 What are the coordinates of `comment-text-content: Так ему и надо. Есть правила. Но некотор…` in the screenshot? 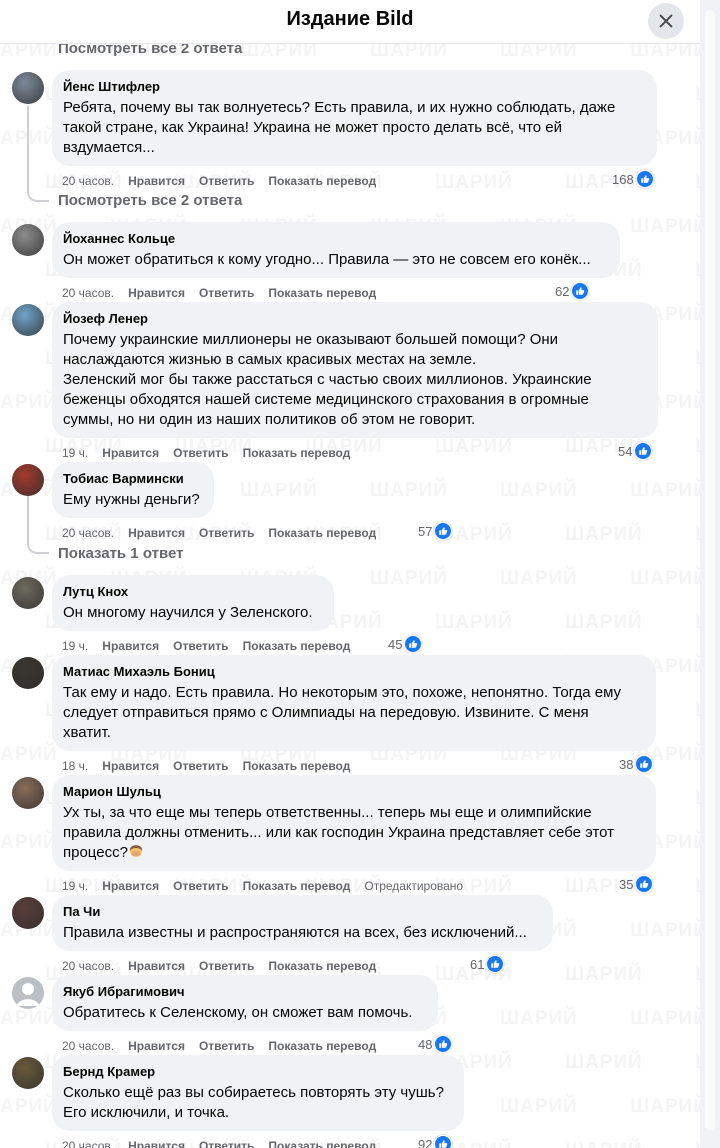 It's located at (342, 712).